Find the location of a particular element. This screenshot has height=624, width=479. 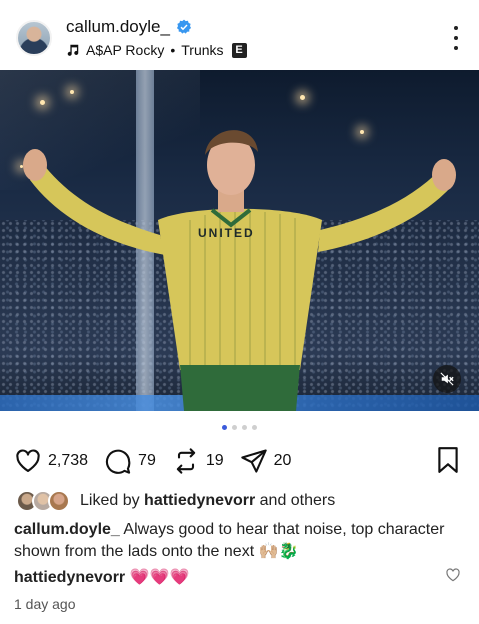

repost-count: 19 is located at coordinates (214, 460).